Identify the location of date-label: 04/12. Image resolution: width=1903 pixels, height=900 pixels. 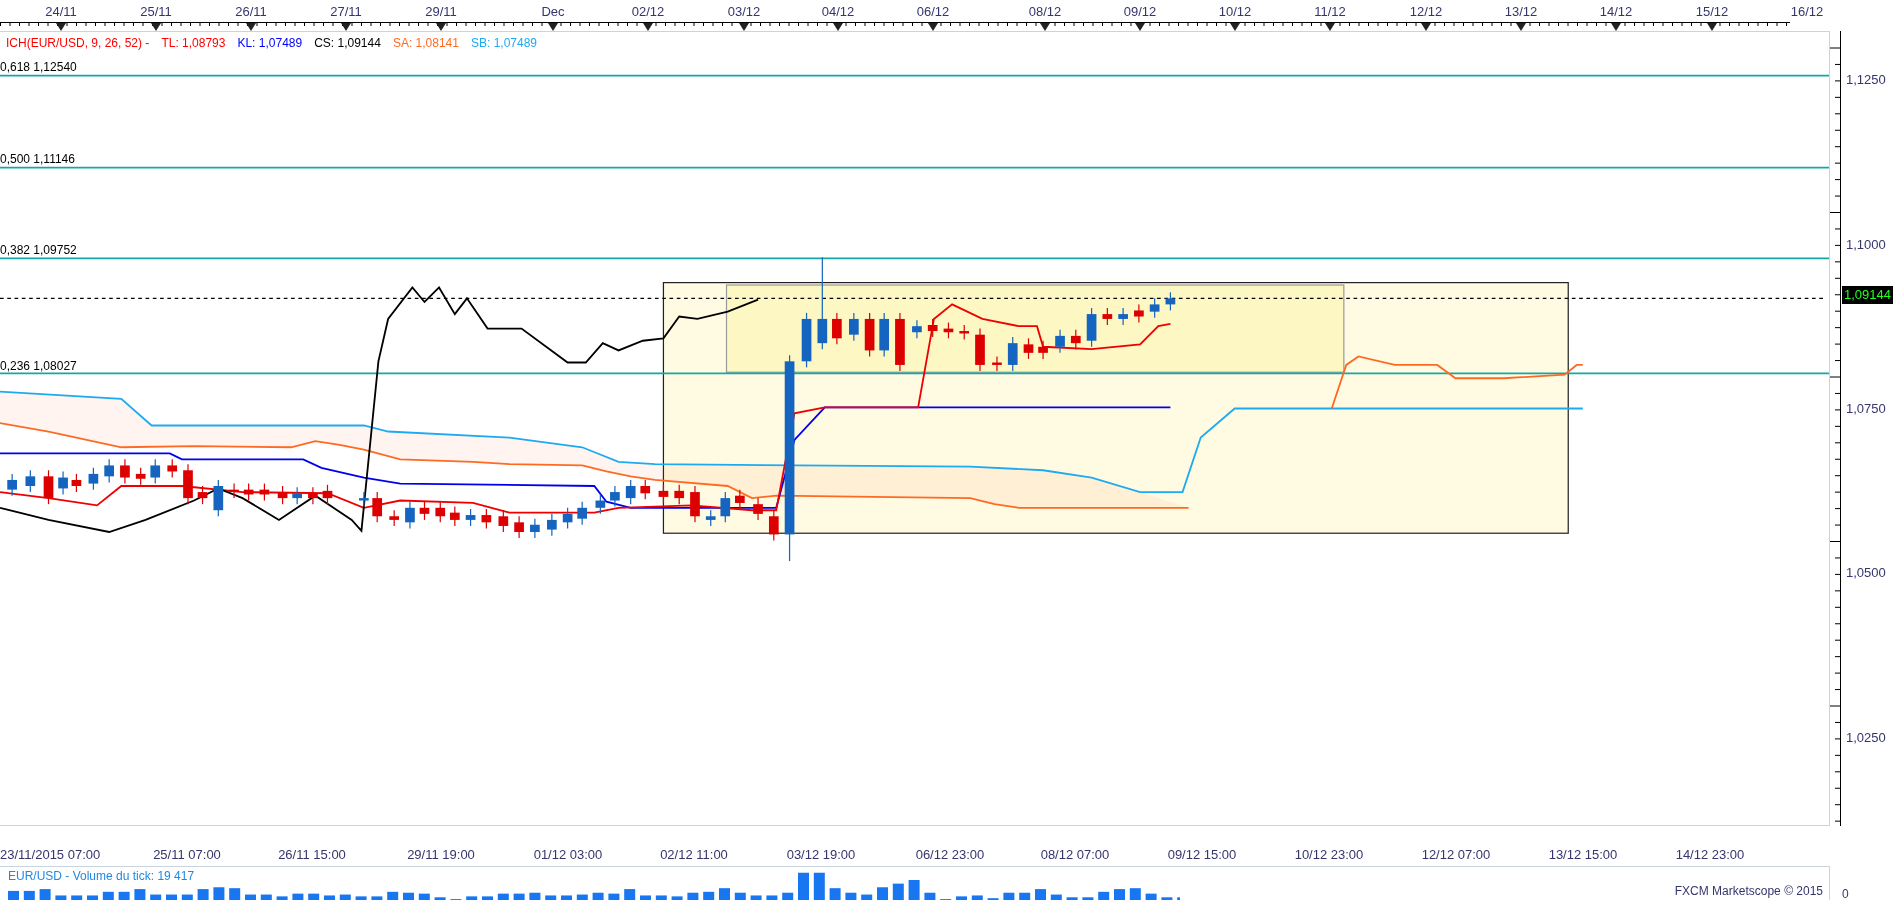
(838, 12).